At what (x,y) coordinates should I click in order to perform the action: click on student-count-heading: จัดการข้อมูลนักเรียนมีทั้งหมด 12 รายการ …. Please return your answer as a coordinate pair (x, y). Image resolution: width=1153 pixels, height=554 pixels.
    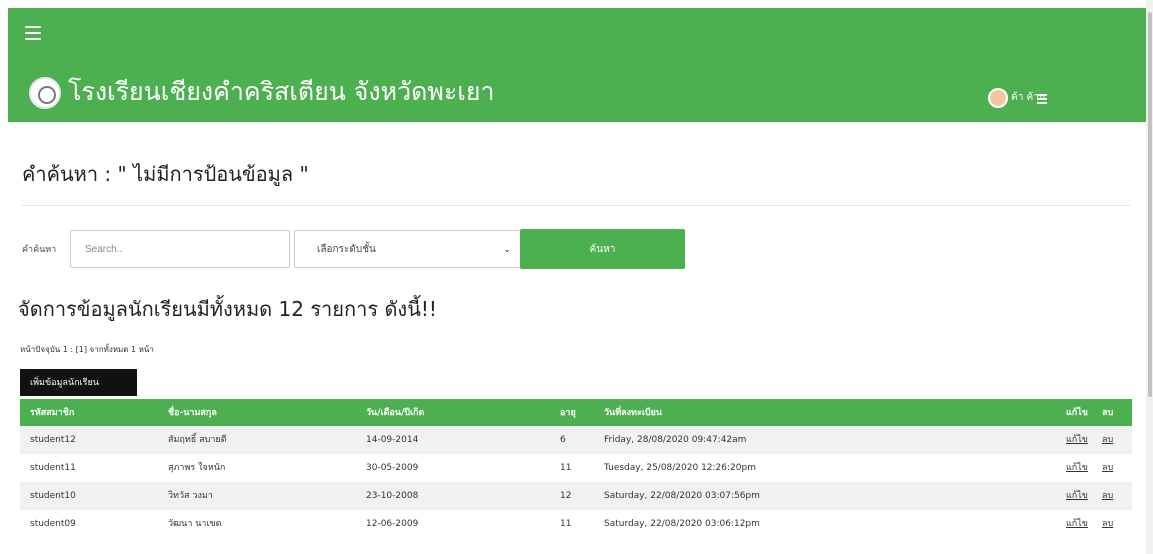
    Looking at the image, I should click on (227, 309).